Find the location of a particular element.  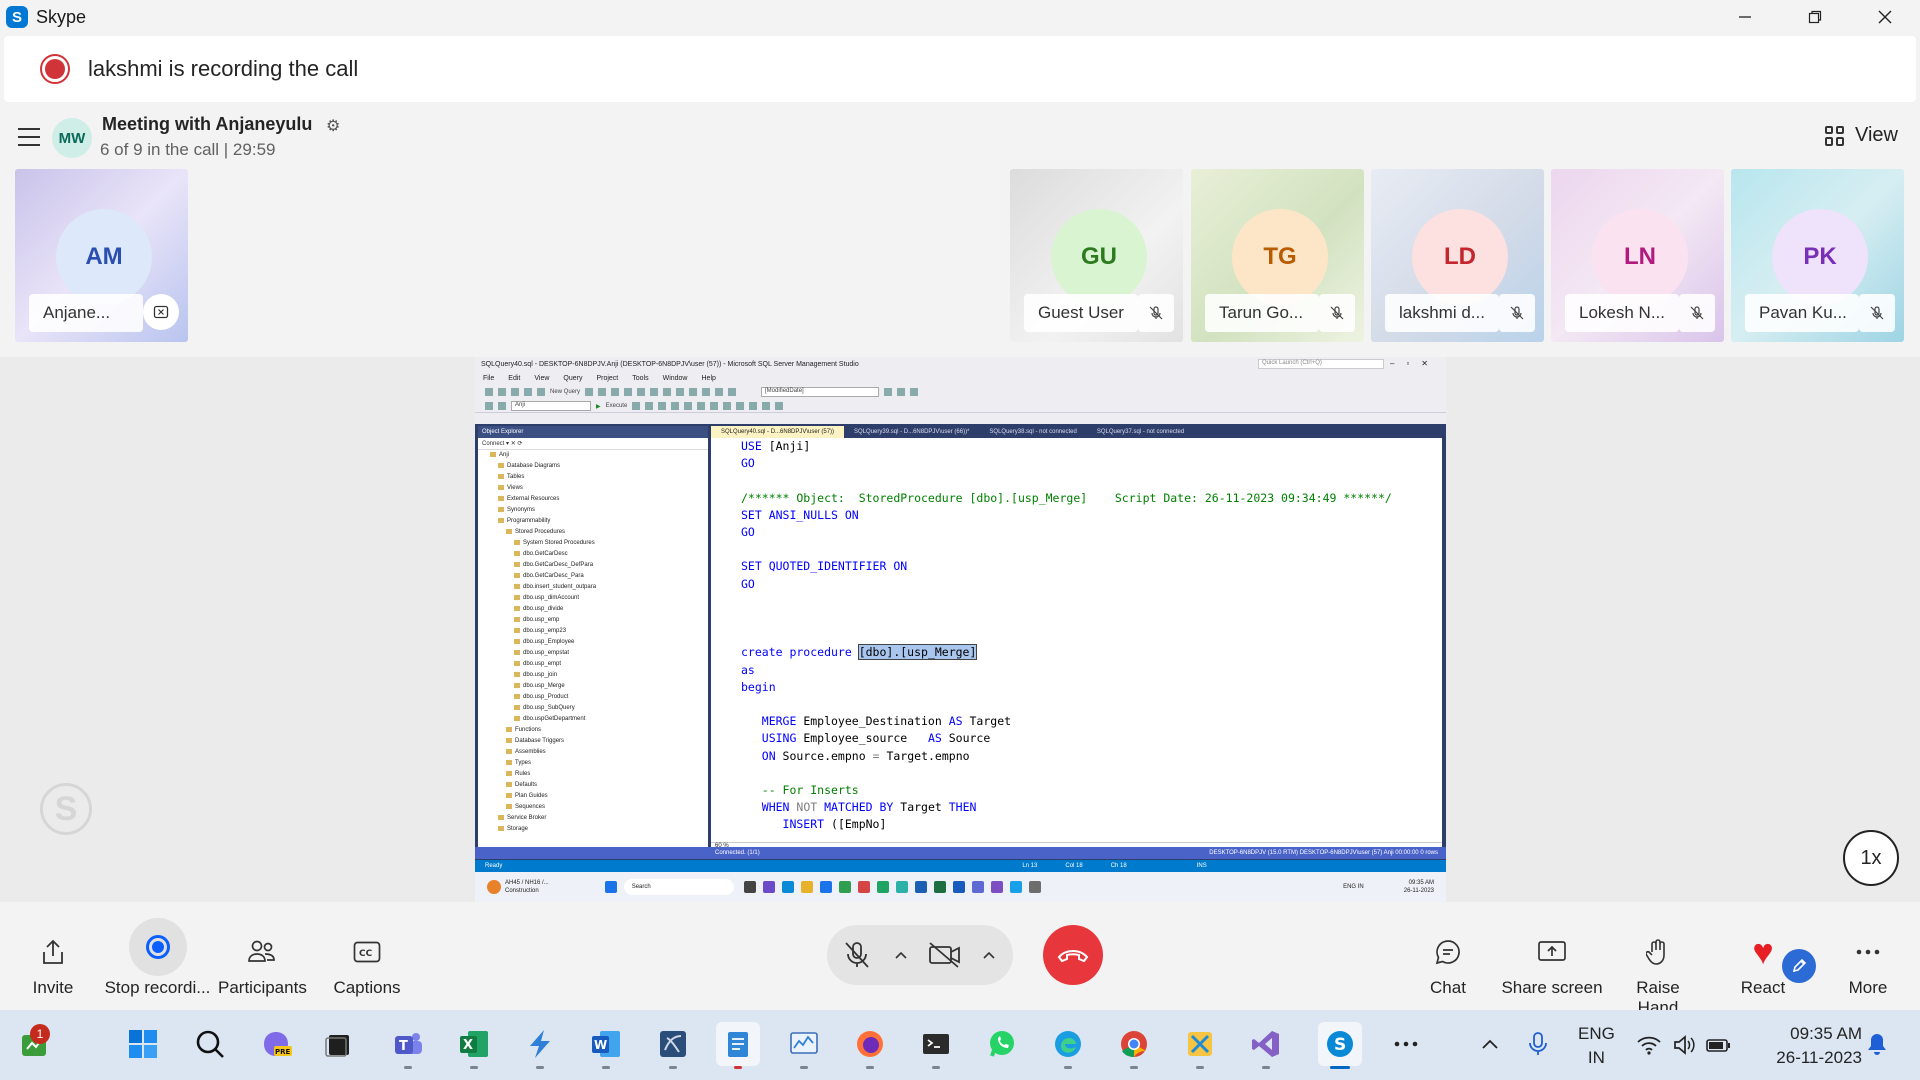

tree-item: Types is located at coordinates (597, 763).